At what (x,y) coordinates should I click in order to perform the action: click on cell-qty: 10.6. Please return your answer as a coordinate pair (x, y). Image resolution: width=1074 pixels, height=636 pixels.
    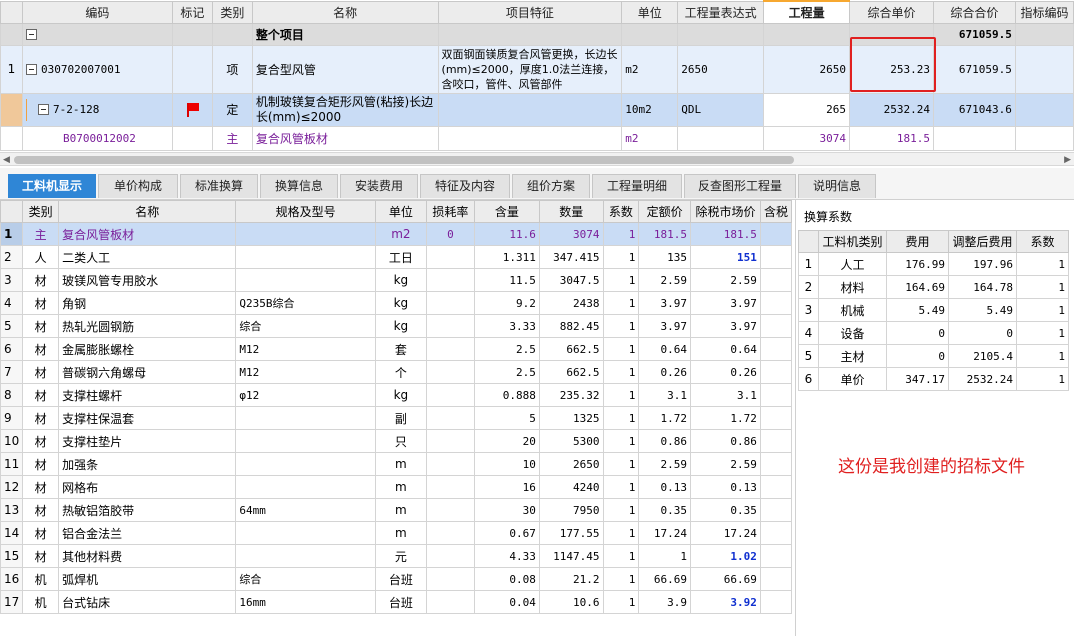
    Looking at the image, I should click on (571, 602).